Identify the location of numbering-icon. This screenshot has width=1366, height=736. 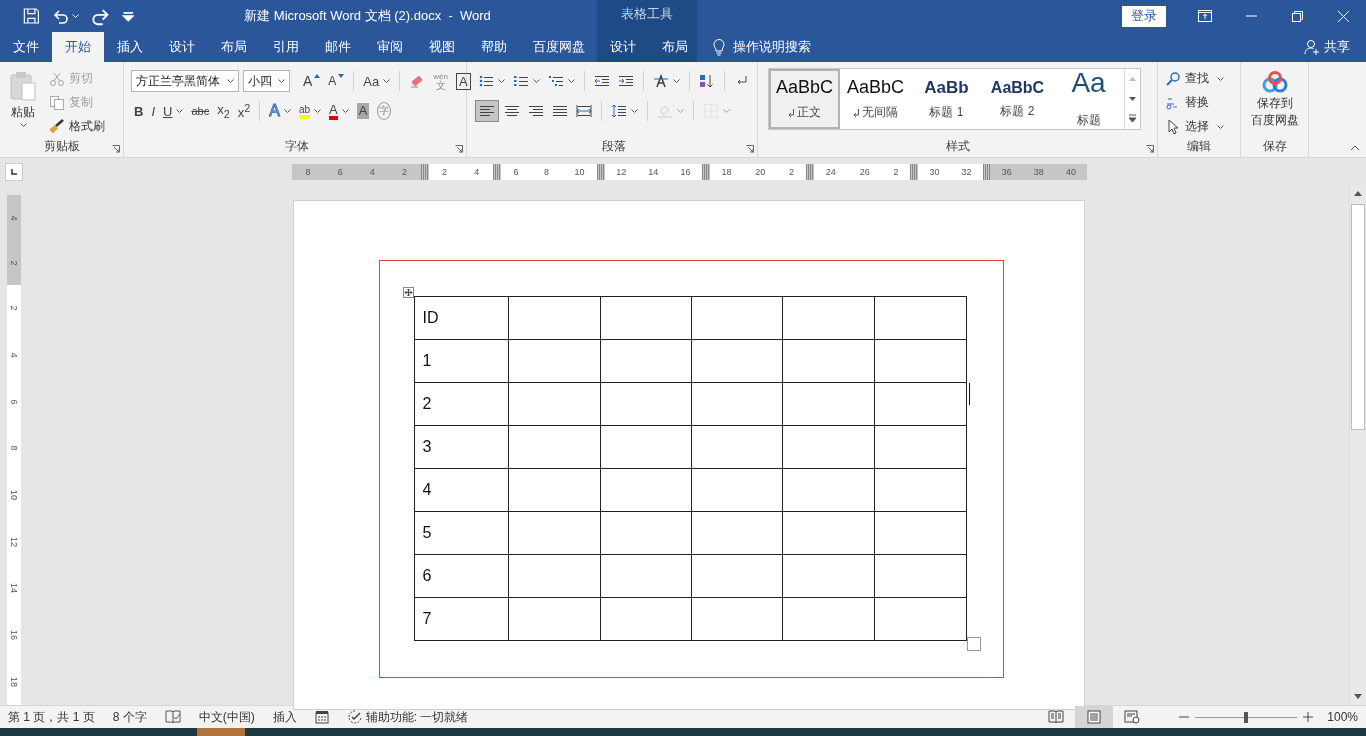
(521, 81).